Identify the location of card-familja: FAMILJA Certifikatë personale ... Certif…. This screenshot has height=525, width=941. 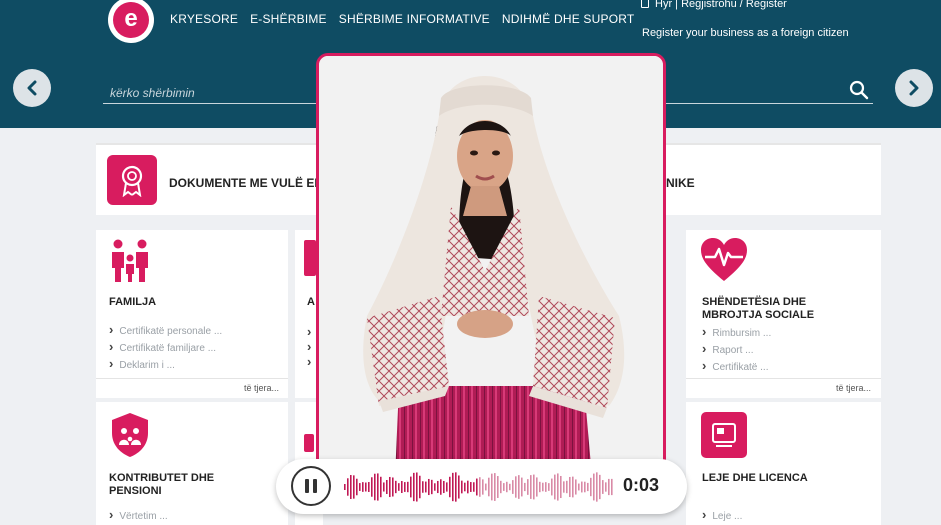
(192, 314).